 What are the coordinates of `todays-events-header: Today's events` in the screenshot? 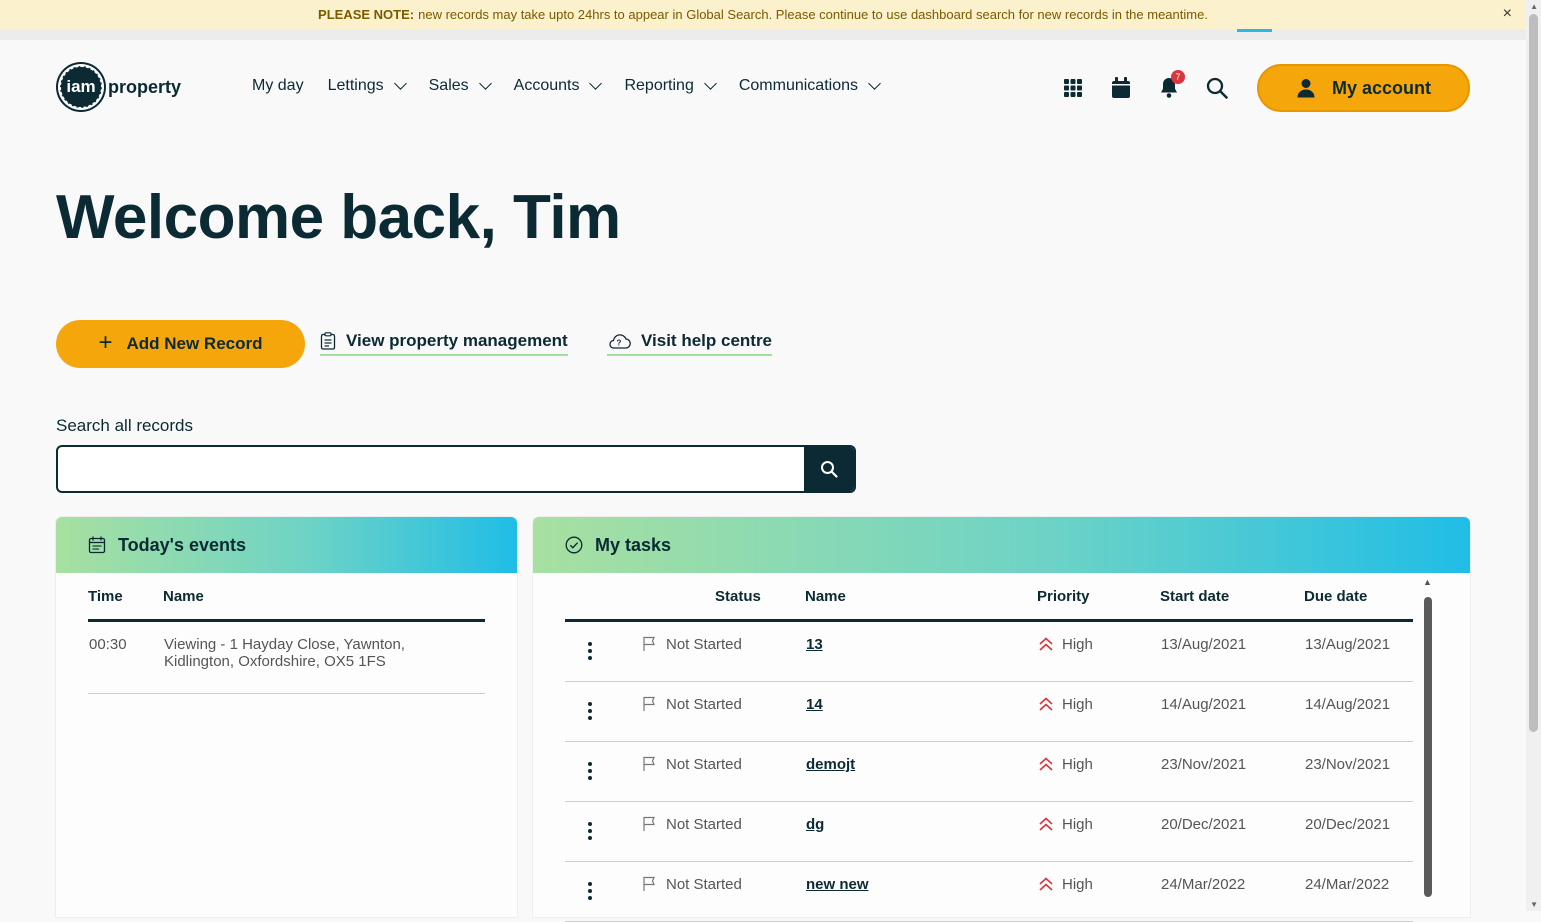 It's located at (286, 545).